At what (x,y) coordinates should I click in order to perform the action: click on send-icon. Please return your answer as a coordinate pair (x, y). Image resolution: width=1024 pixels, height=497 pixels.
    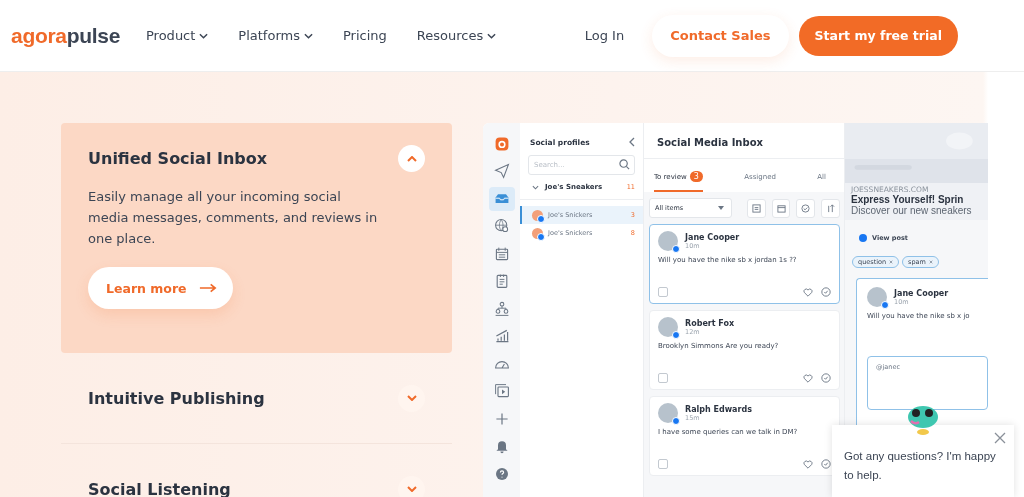
    Looking at the image, I should click on (501, 171).